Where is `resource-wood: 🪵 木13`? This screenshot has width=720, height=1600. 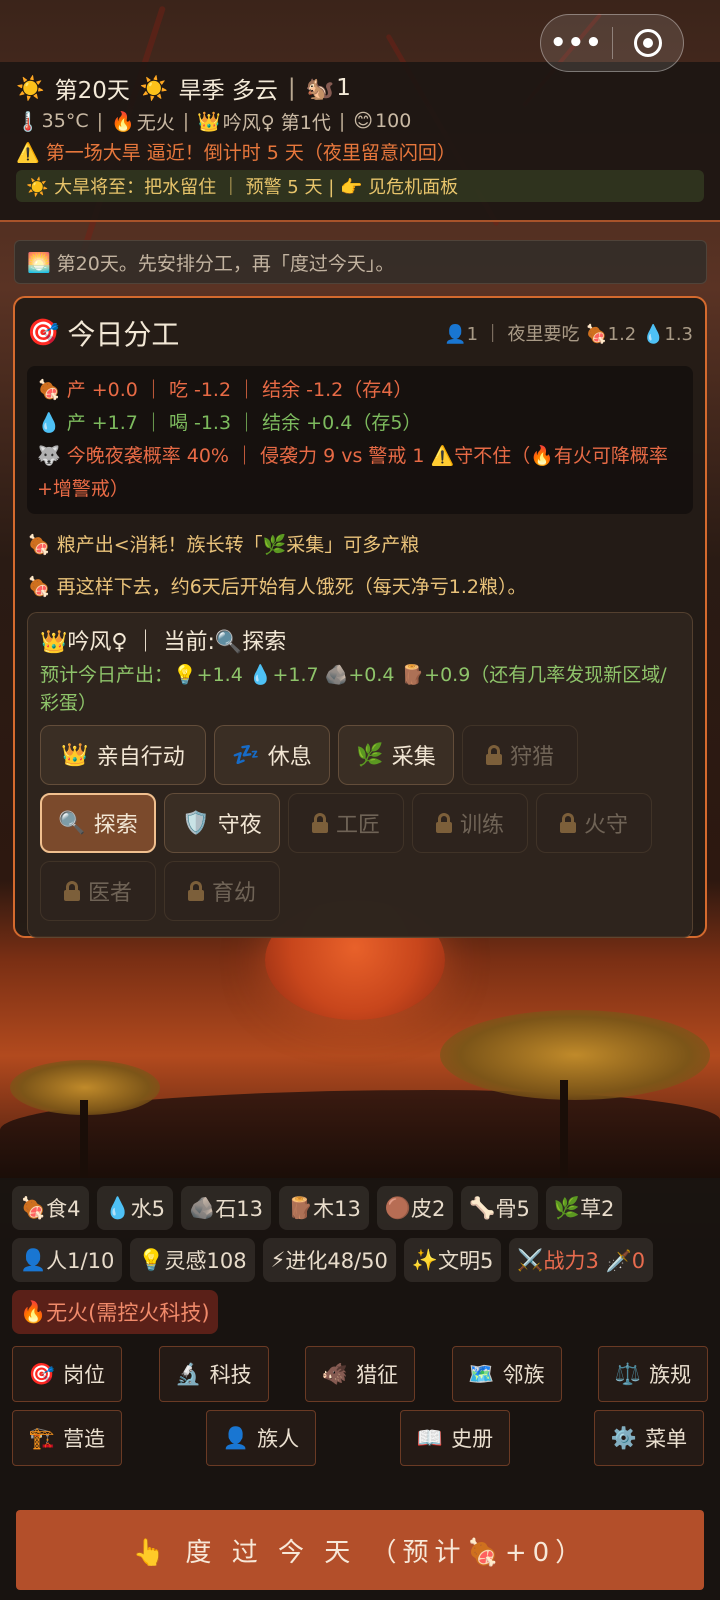
resource-wood: 🪵 木13 is located at coordinates (323, 1208).